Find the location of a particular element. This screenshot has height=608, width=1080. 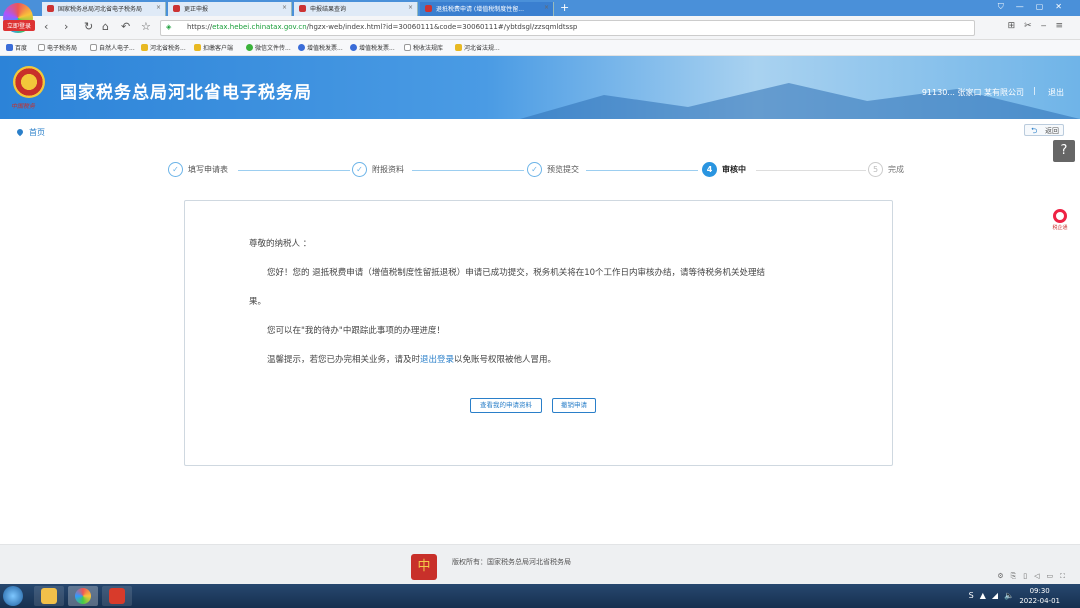

security-tip: 温馨提示，若您已办完相关业务，请及时退出登录以免账号权限被他人冒用。 is located at coordinates (412, 360).